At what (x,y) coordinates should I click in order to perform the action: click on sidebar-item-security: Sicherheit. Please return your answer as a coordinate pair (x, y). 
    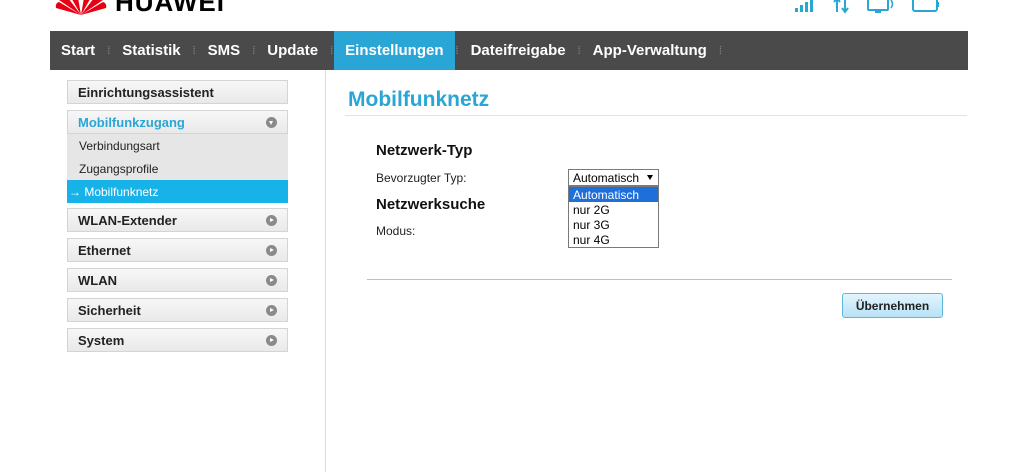
    Looking at the image, I should click on (177, 310).